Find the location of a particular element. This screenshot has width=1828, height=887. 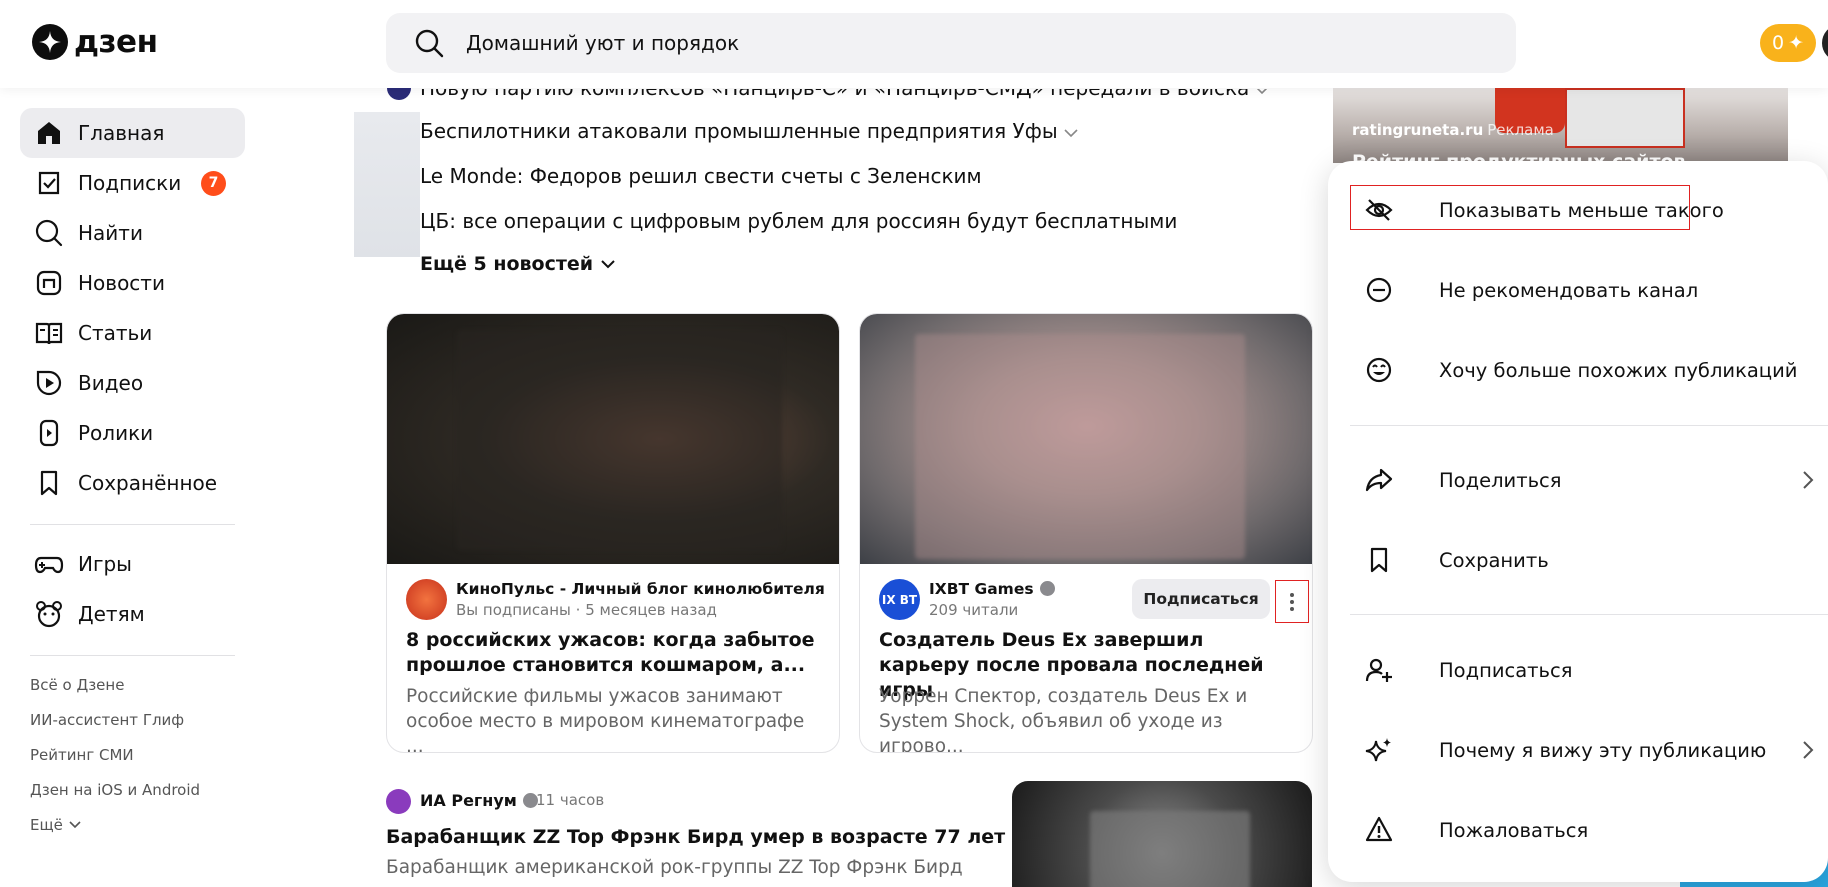

sidebar-item-video: Видео is located at coordinates (132, 383).